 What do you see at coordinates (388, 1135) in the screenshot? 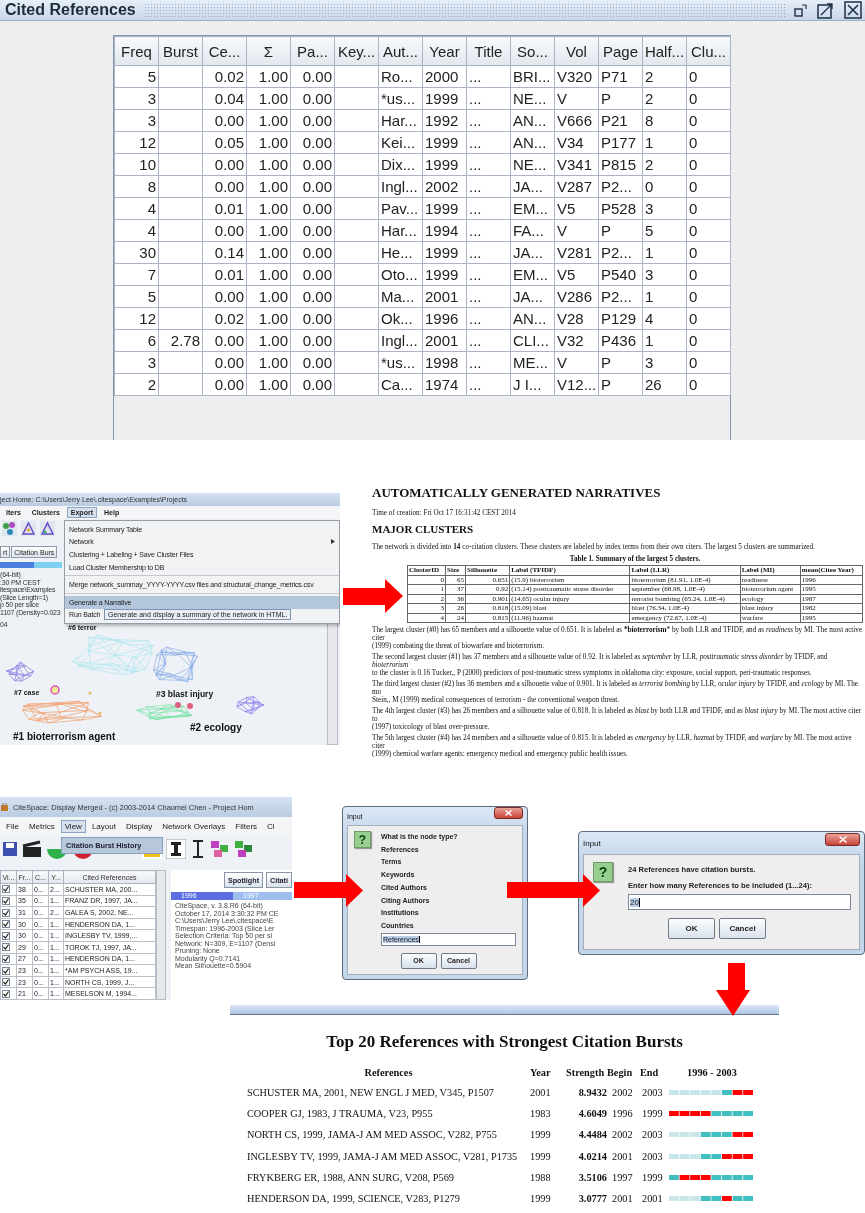
I see `table-cell: NORTH CS, 1999, JAMA-J AM MED ASSOC, V282, P755` at bounding box center [388, 1135].